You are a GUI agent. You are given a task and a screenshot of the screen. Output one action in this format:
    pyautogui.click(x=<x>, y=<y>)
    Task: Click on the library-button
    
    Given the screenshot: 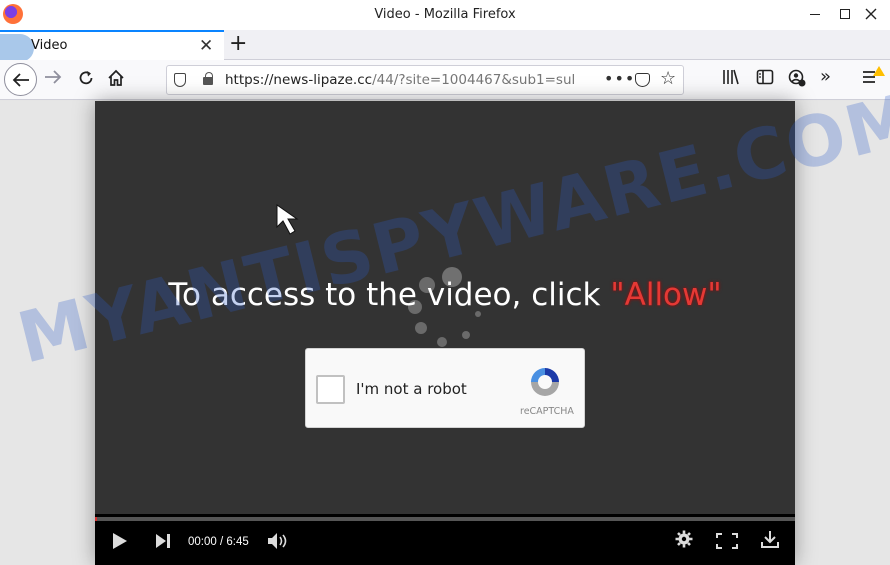 What is the action you would take?
    pyautogui.click(x=731, y=79)
    